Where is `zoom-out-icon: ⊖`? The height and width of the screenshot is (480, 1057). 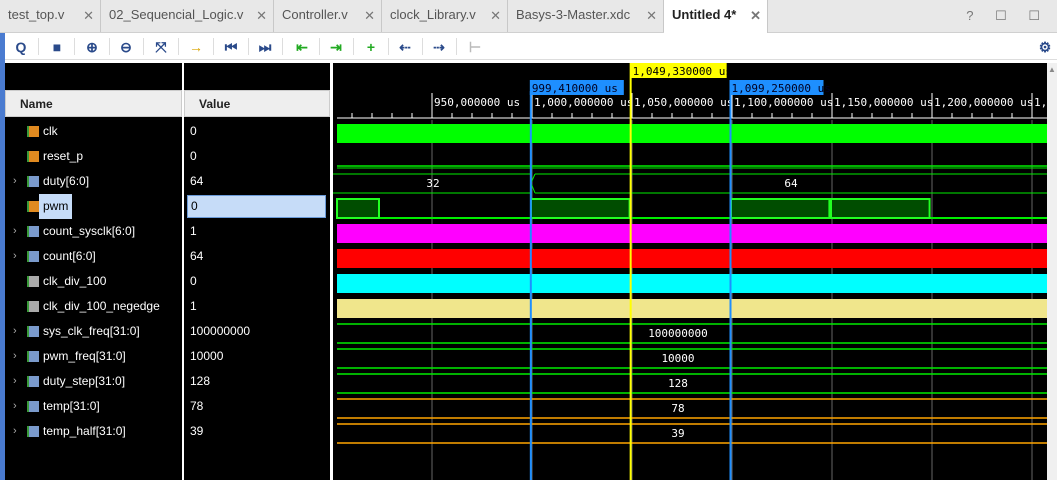
zoom-out-icon: ⊖ is located at coordinates (126, 47).